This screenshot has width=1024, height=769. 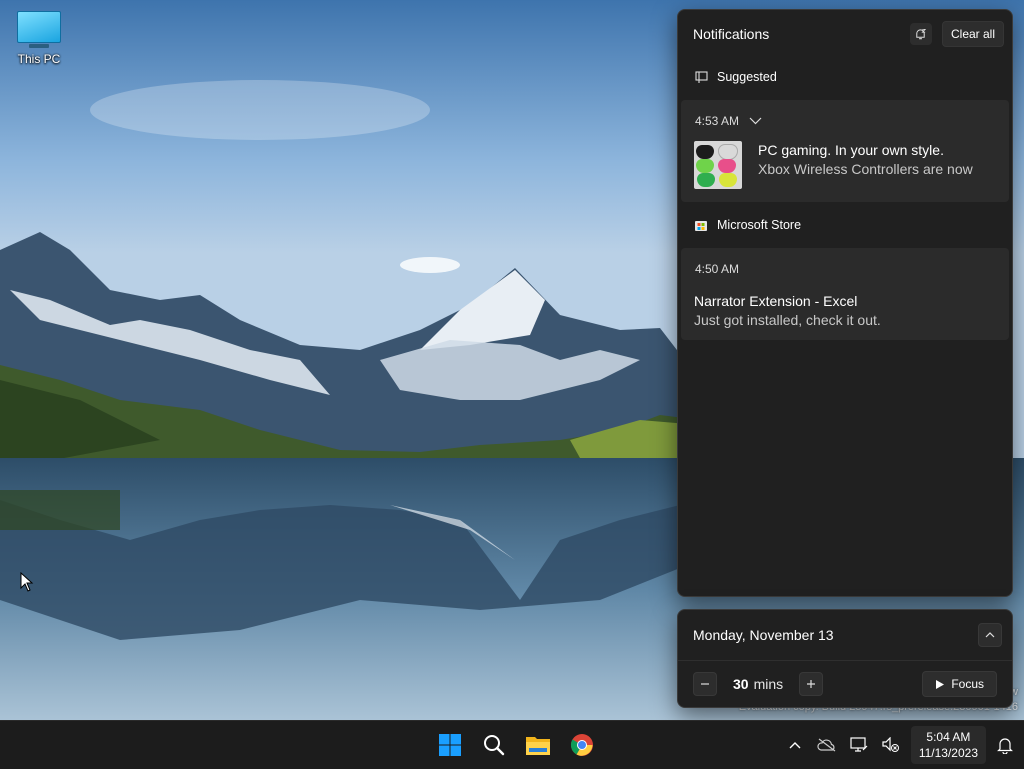 I want to click on do-not-disturb-icon, so click(x=921, y=33).